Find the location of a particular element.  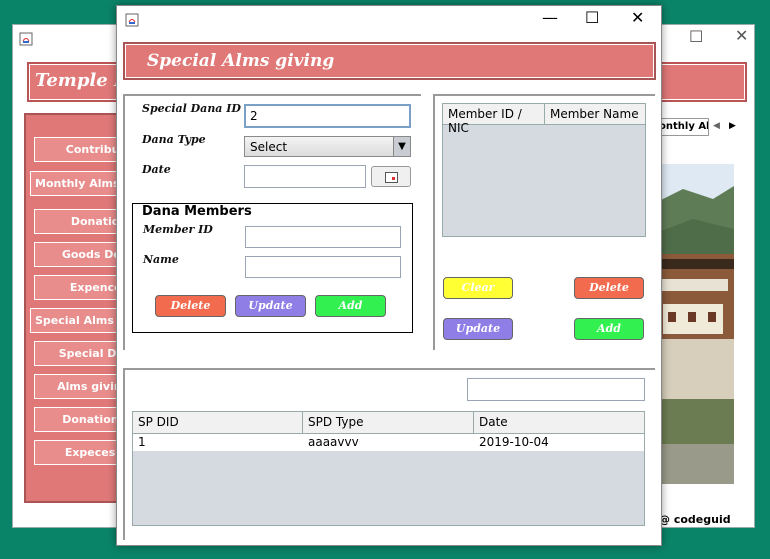

member-id-input is located at coordinates (323, 237).